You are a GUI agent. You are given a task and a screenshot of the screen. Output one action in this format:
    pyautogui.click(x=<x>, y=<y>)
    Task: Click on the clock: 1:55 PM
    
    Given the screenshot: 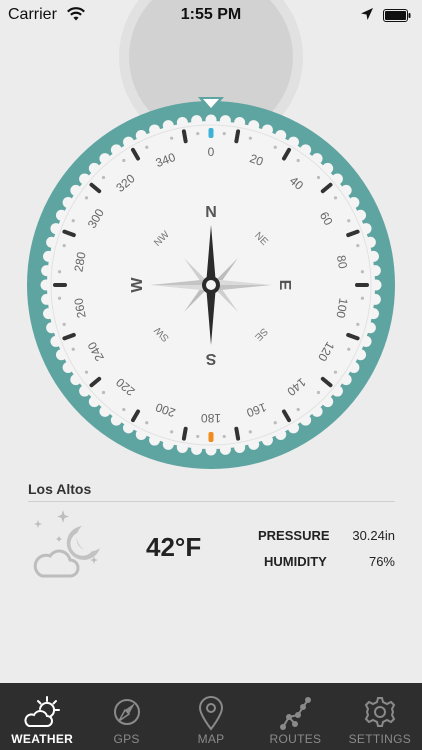 What is the action you would take?
    pyautogui.click(x=211, y=14)
    